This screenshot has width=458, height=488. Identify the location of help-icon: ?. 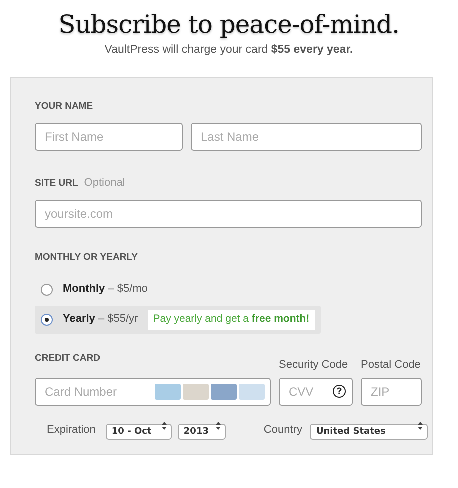
(339, 391).